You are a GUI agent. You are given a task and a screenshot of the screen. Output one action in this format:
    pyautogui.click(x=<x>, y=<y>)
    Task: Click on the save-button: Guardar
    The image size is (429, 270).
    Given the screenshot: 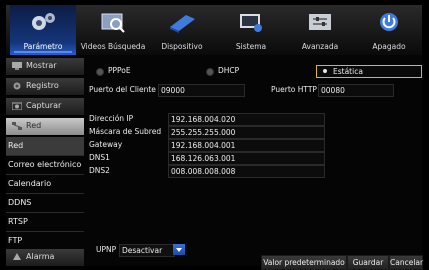 What is the action you would take?
    pyautogui.click(x=368, y=262)
    